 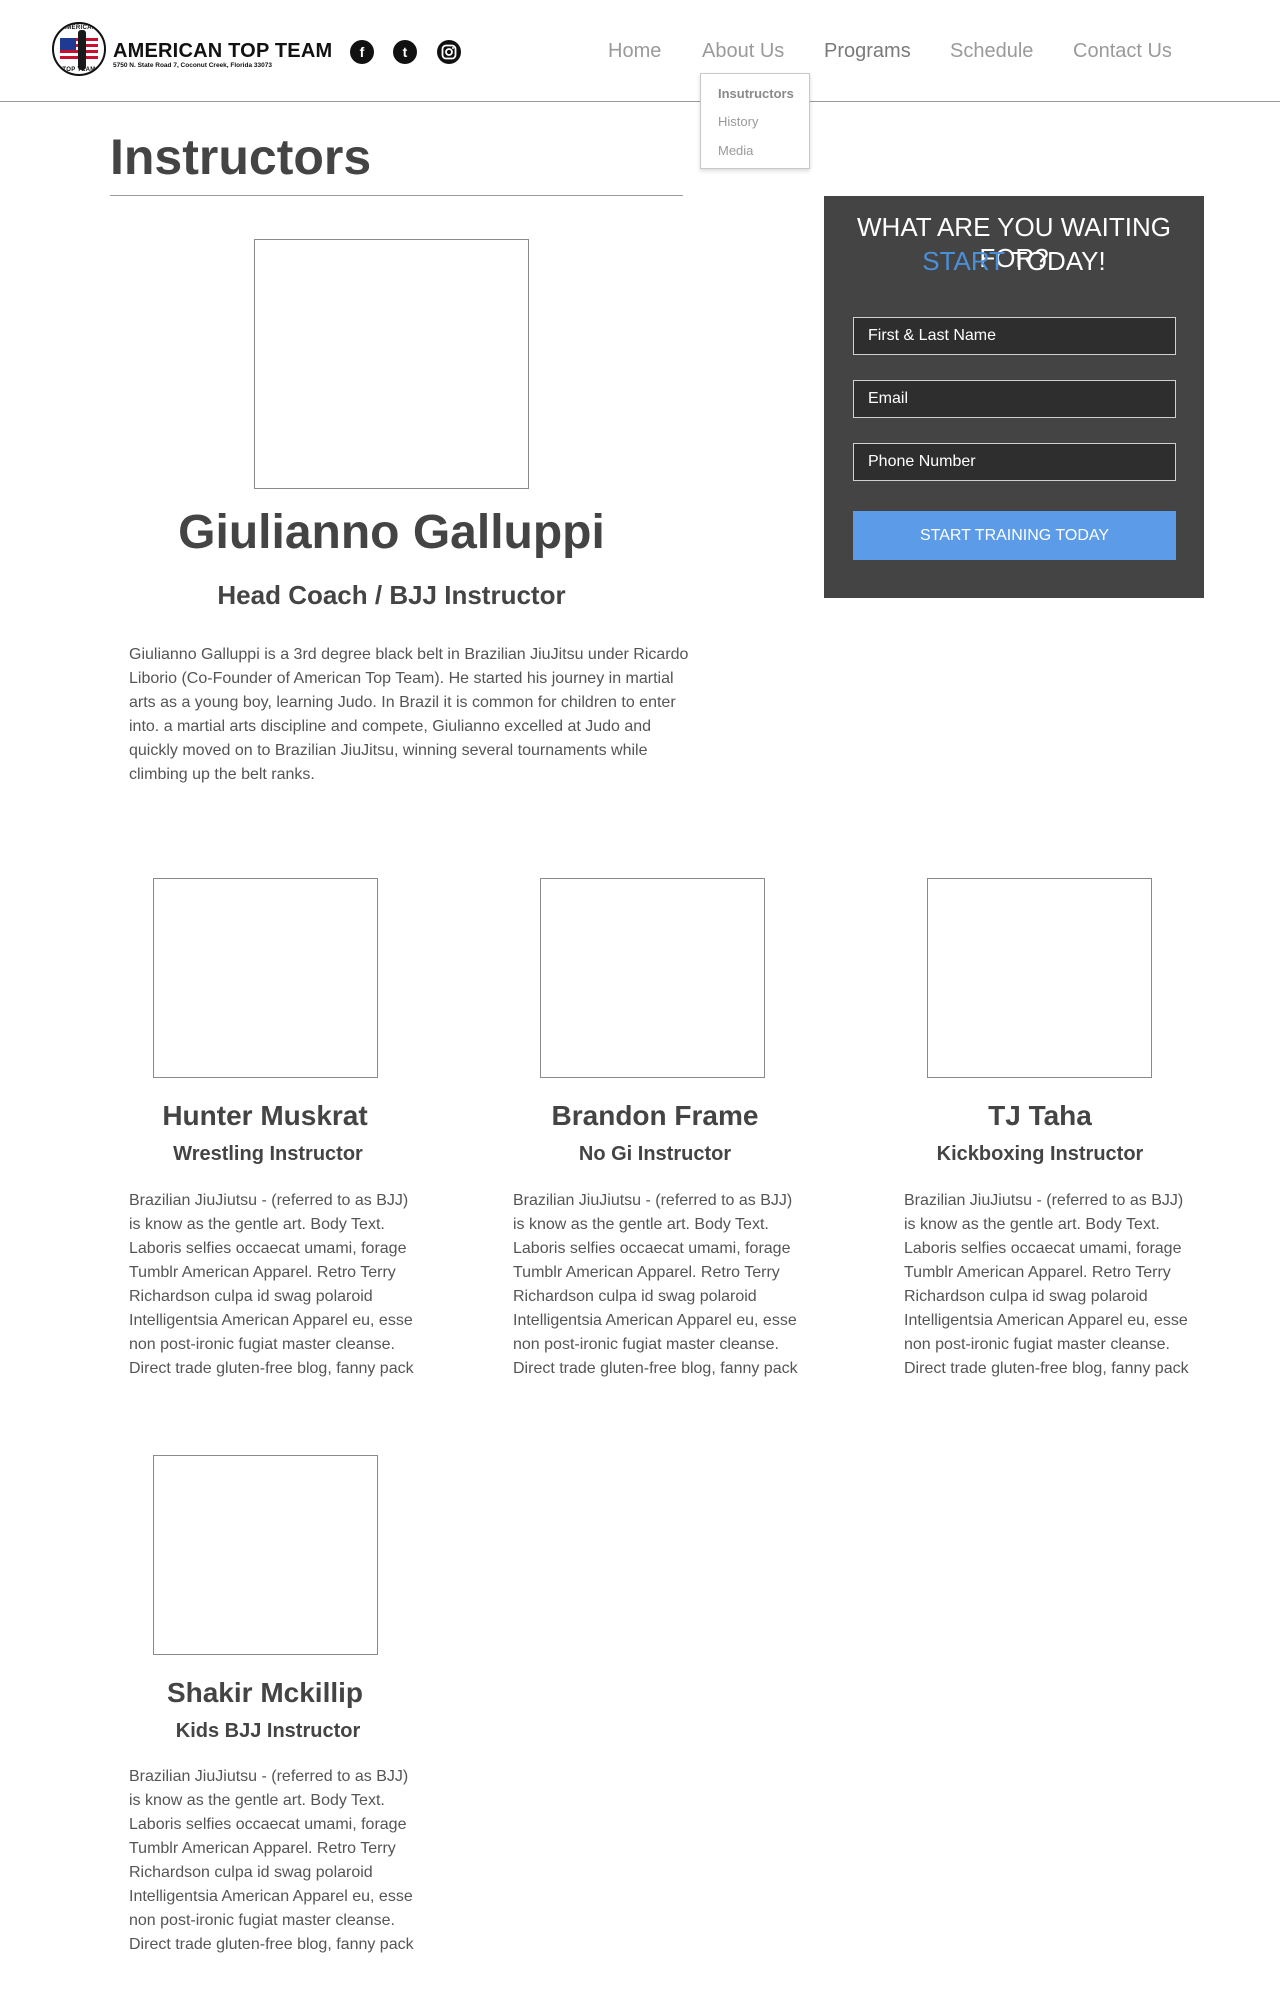 I want to click on cta-accent-word: START, so click(x=963, y=261).